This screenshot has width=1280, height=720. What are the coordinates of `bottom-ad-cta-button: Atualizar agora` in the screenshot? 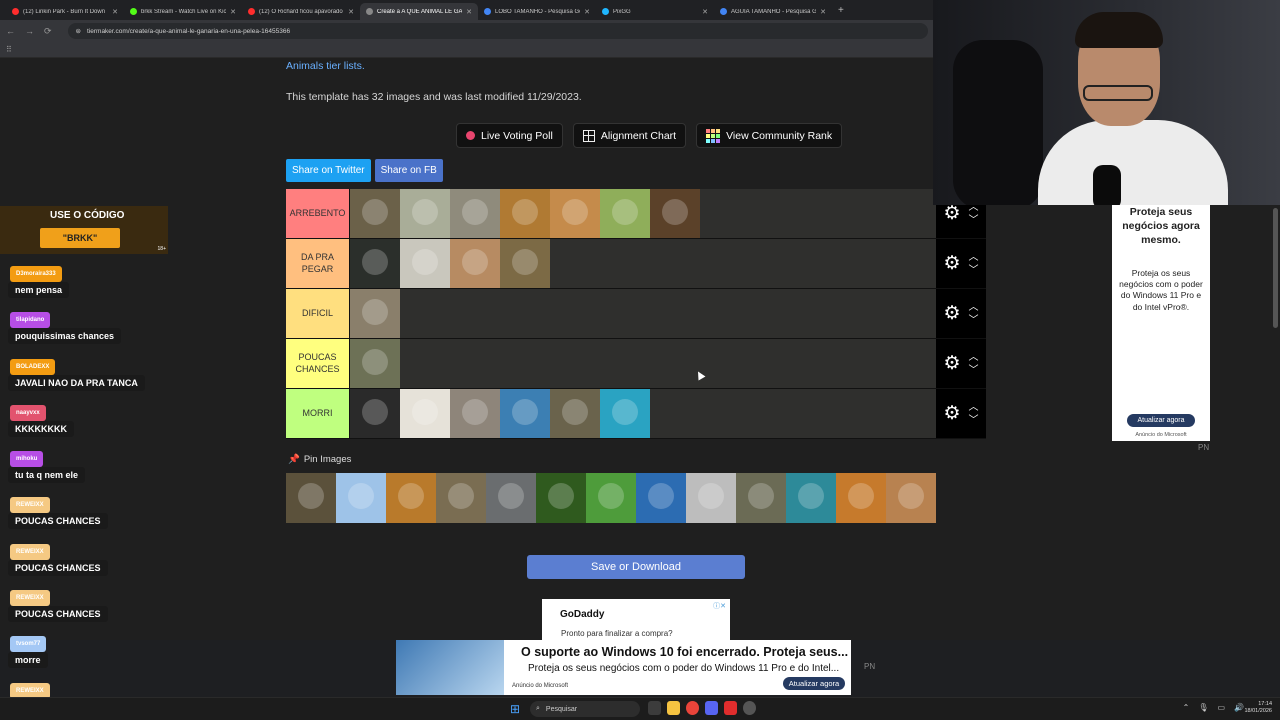 It's located at (814, 683).